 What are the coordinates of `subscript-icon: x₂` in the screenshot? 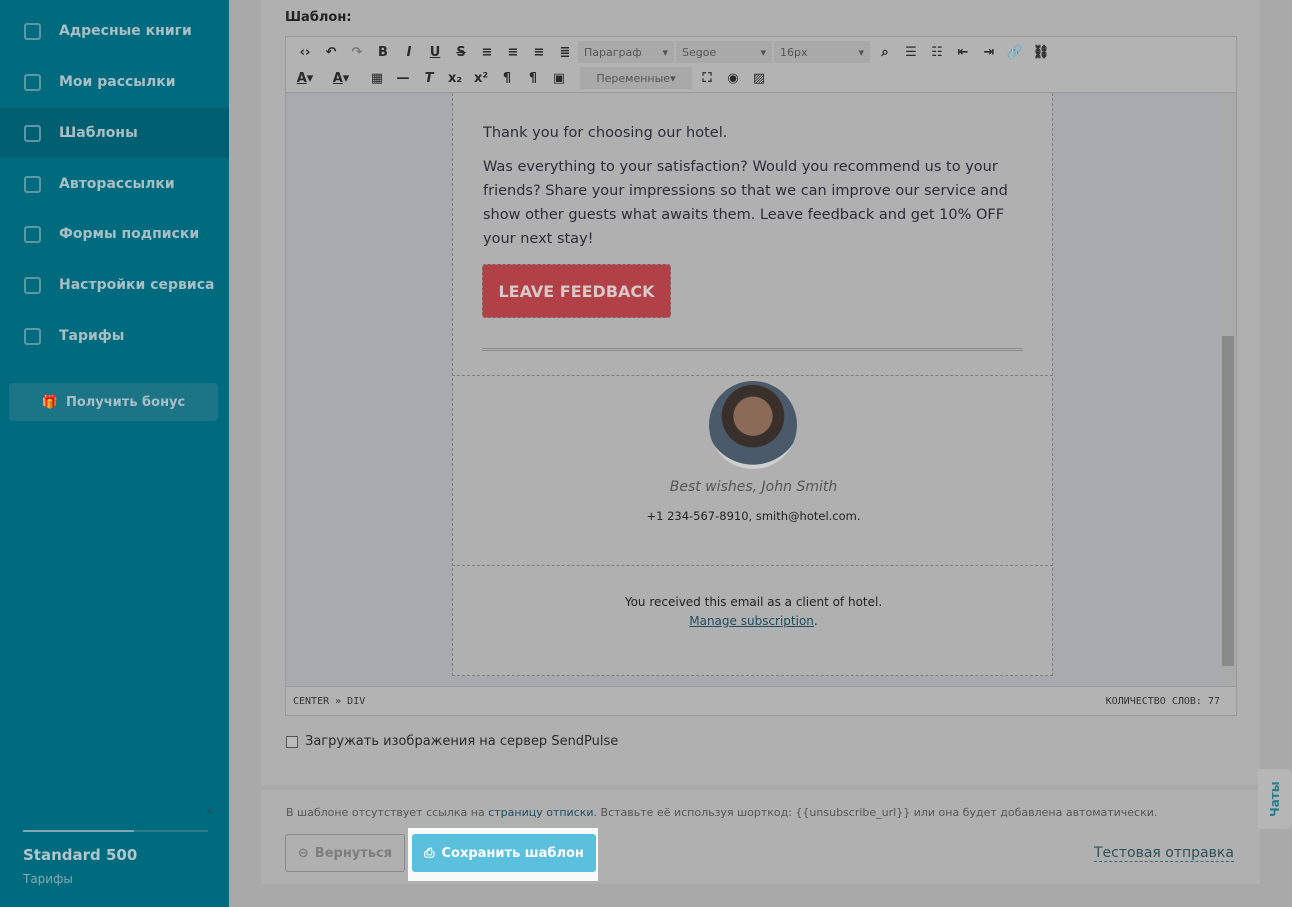 It's located at (455, 78).